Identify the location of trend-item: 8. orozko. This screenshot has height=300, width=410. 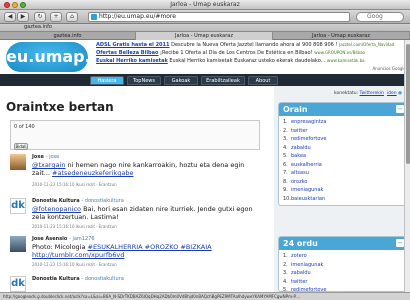
(343, 182).